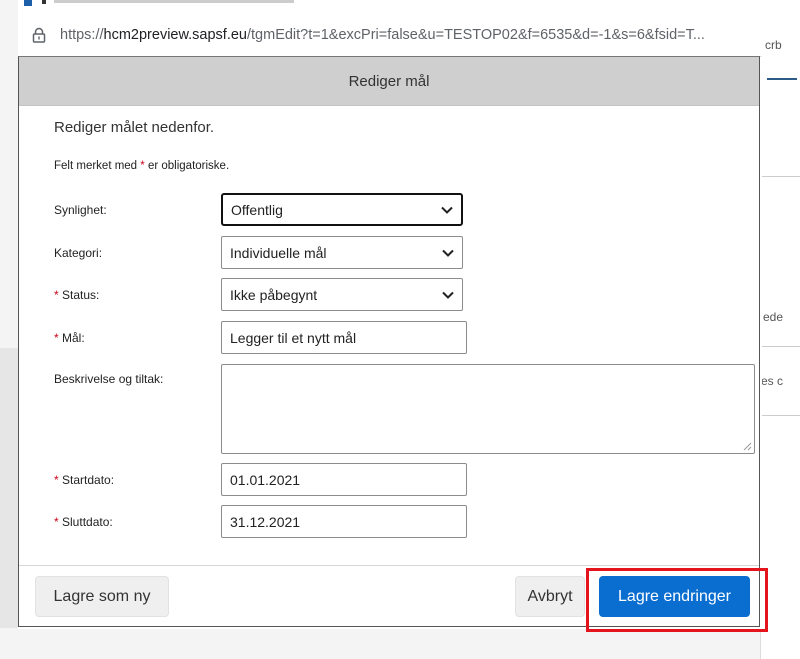  What do you see at coordinates (257, 209) in the screenshot?
I see `visibility-value: Offentlig` at bounding box center [257, 209].